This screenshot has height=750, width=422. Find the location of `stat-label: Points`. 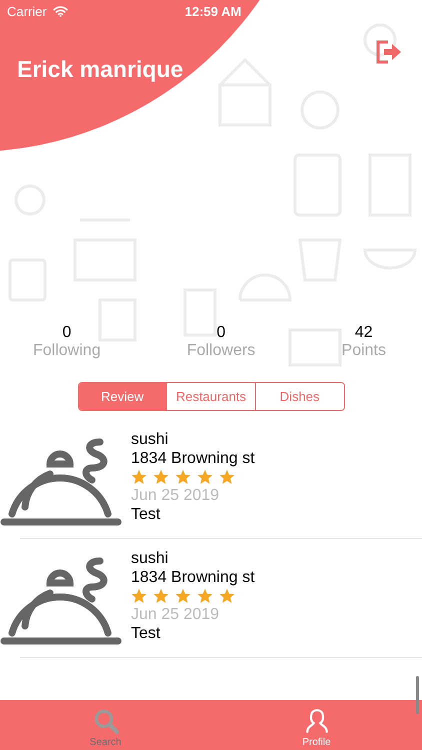

stat-label: Points is located at coordinates (364, 351).